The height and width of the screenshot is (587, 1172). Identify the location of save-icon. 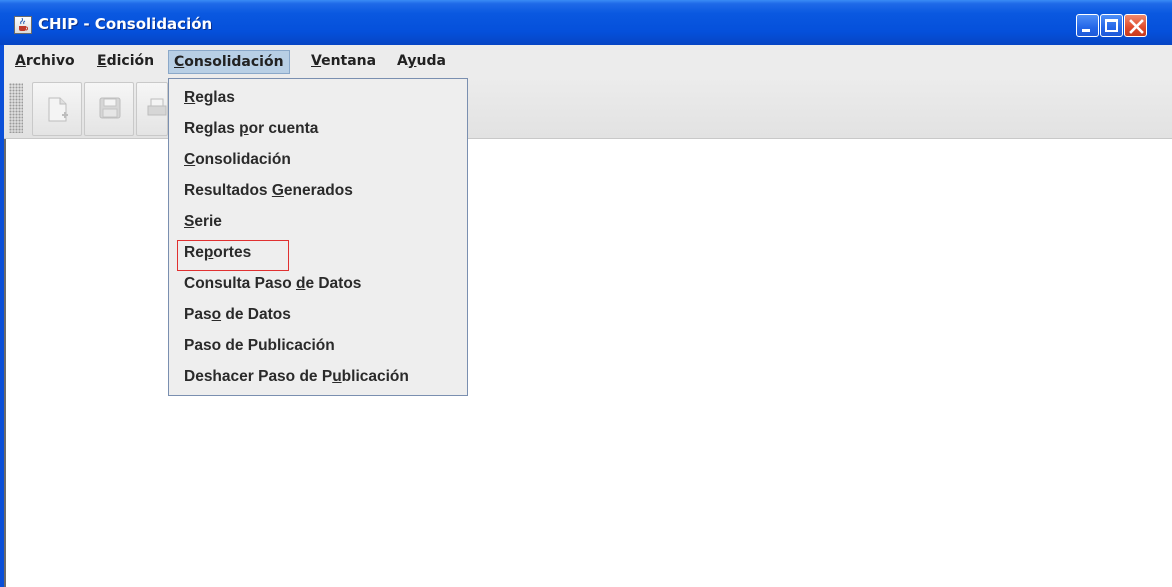
(110, 108).